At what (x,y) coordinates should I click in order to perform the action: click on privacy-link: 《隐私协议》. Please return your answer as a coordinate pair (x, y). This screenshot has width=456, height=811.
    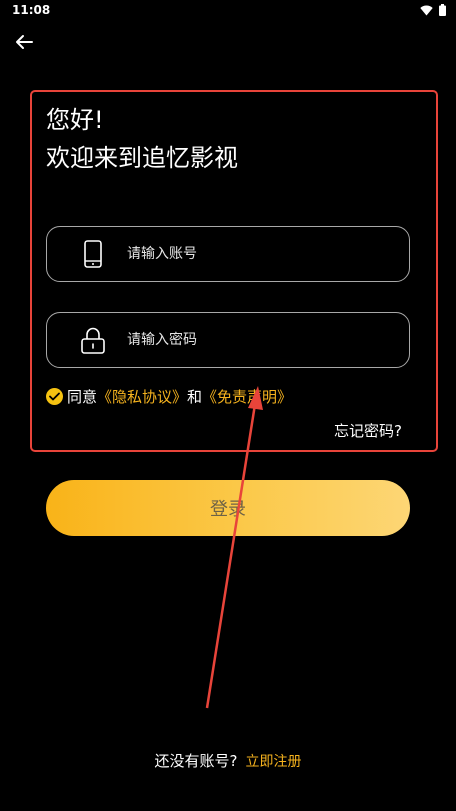
    Looking at the image, I should click on (142, 396).